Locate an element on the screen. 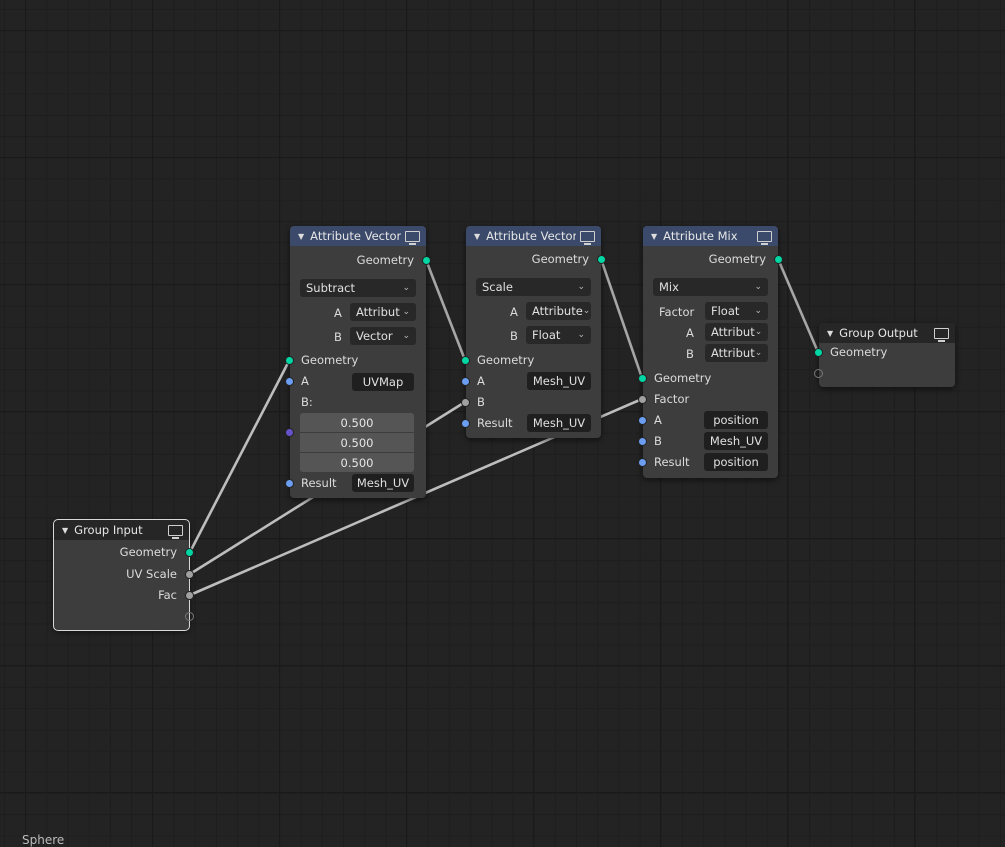 This screenshot has height=847, width=1005. node-title: Attribute Mix is located at coordinates (700, 236).